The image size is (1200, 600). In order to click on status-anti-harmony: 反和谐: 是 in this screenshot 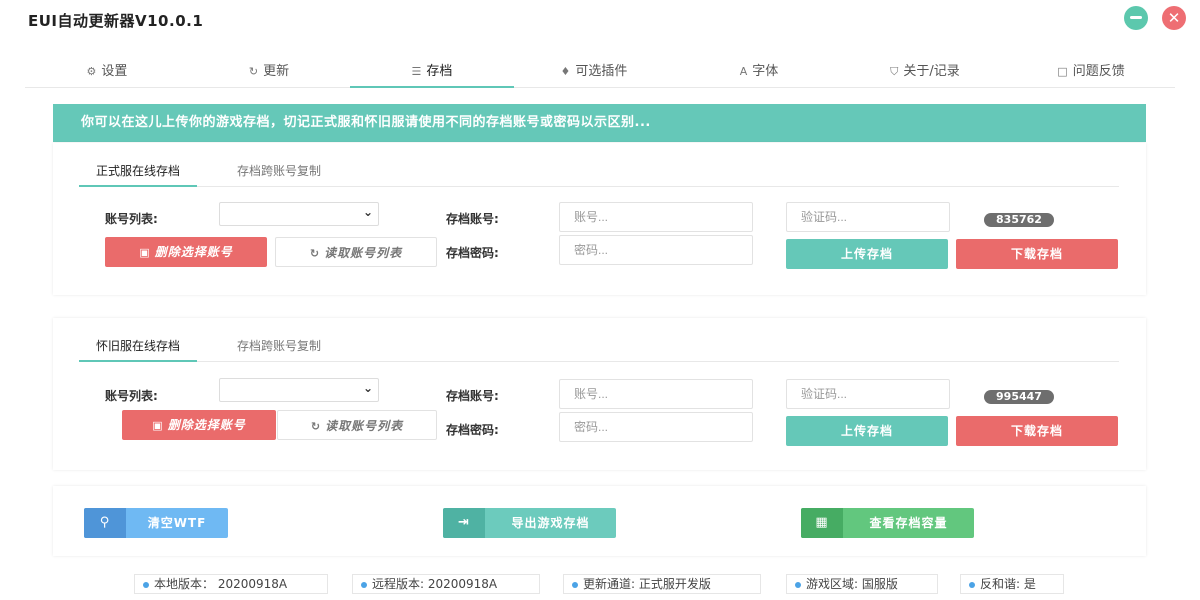, I will do `click(1012, 584)`.